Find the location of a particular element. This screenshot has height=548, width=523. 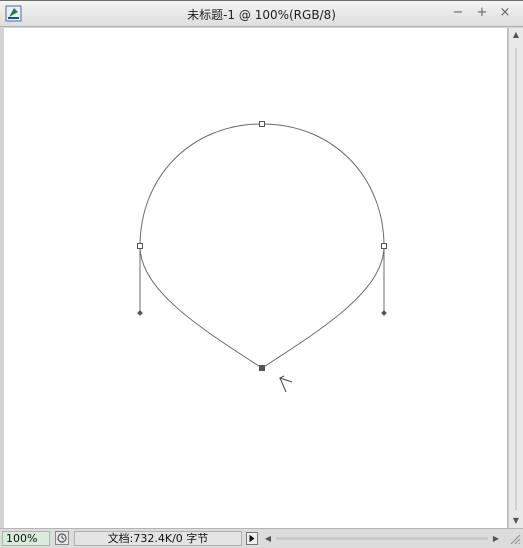

scroll-right-icon: ▶ is located at coordinates (496, 538).